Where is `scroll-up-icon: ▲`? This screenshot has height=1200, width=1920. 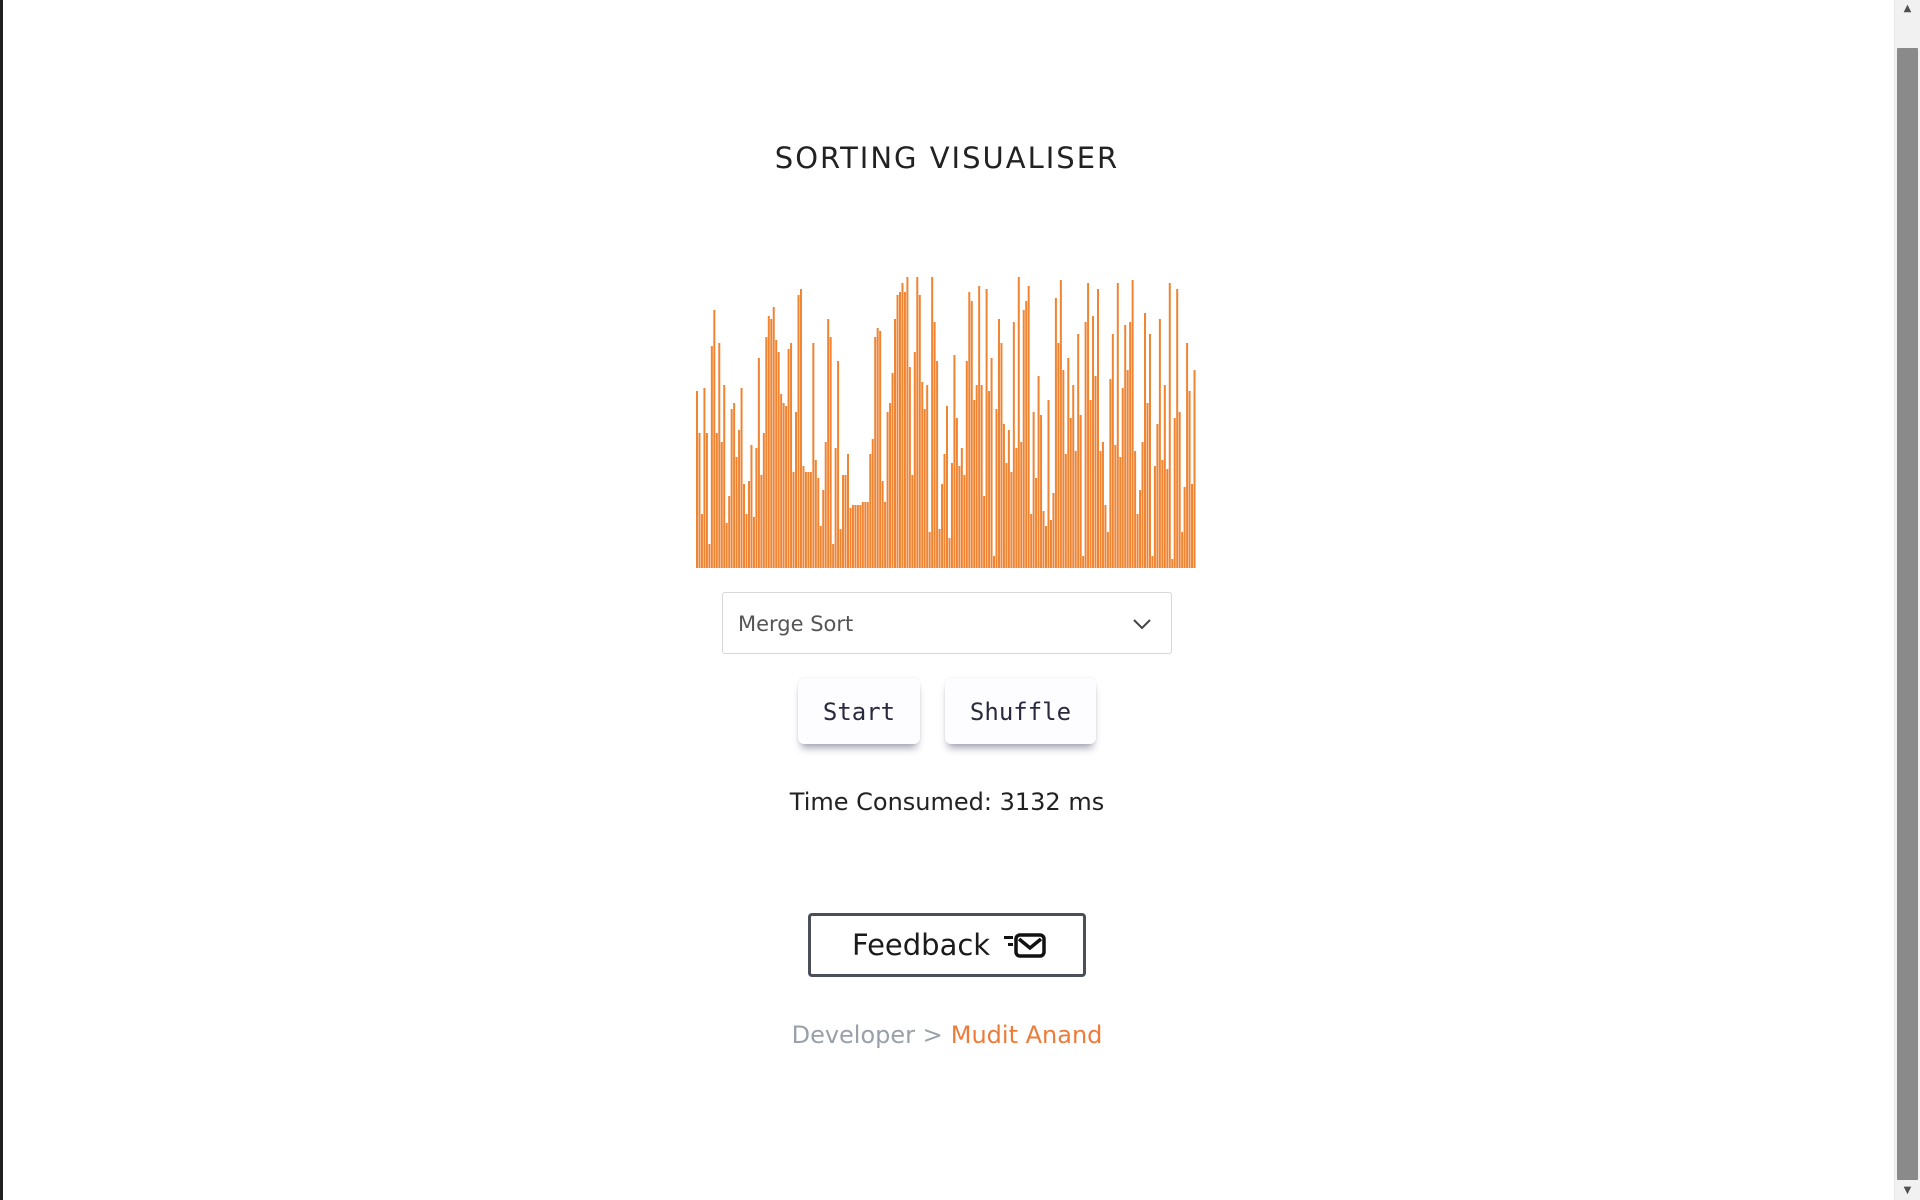
scroll-up-icon: ▲ is located at coordinates (1907, 9).